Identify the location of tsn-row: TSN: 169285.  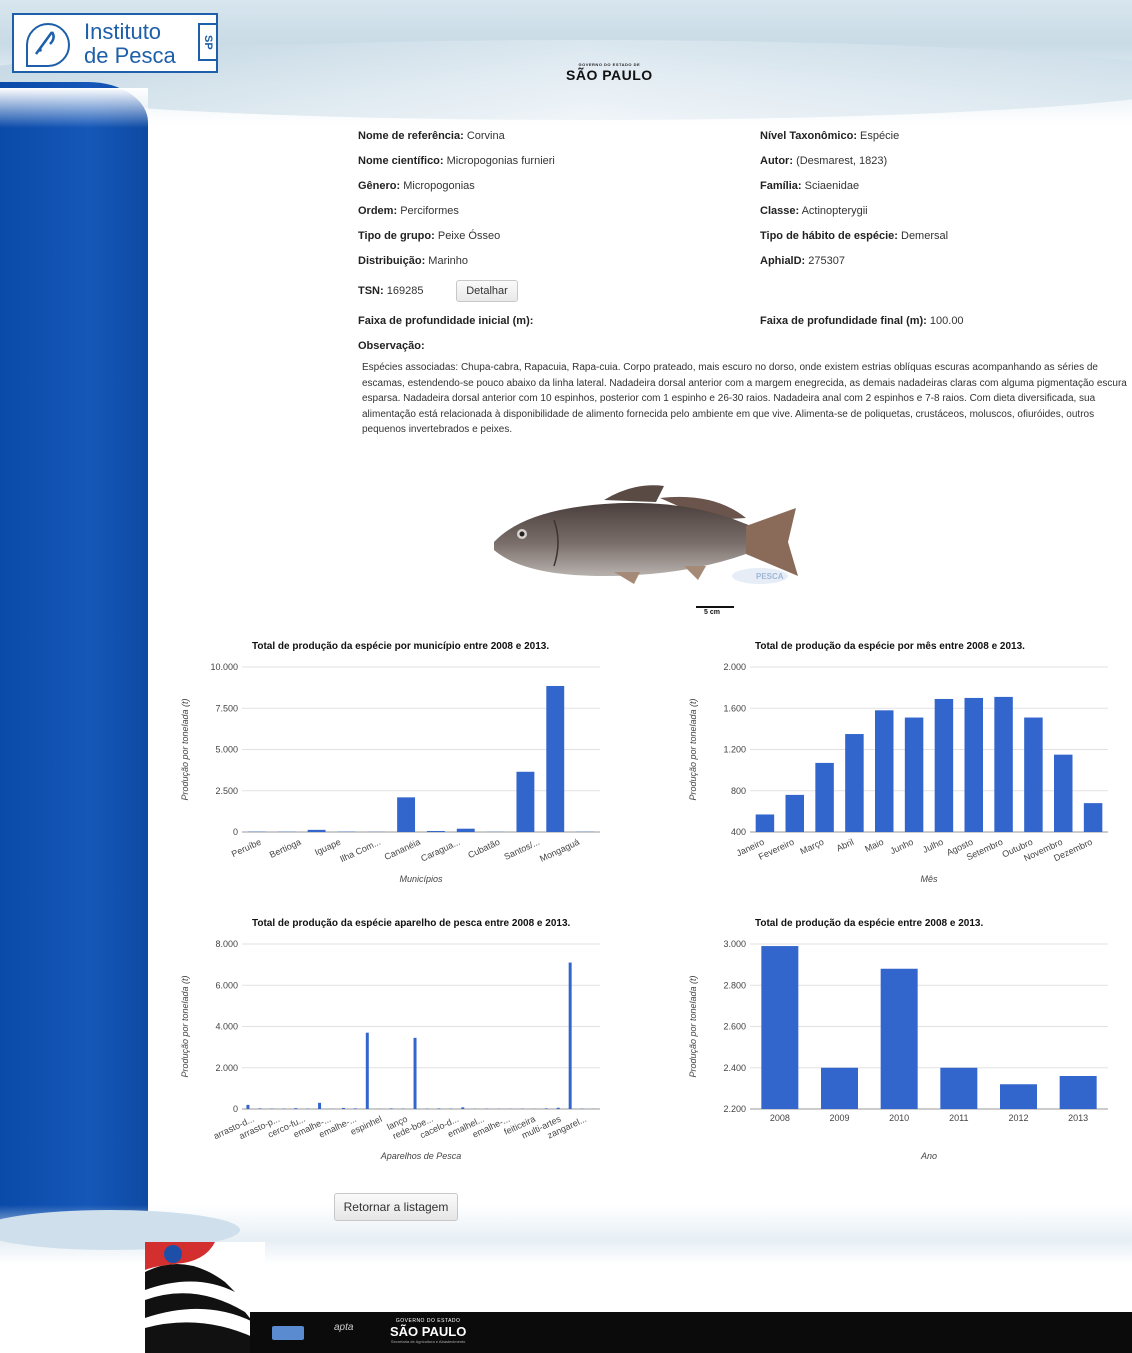
(390, 291).